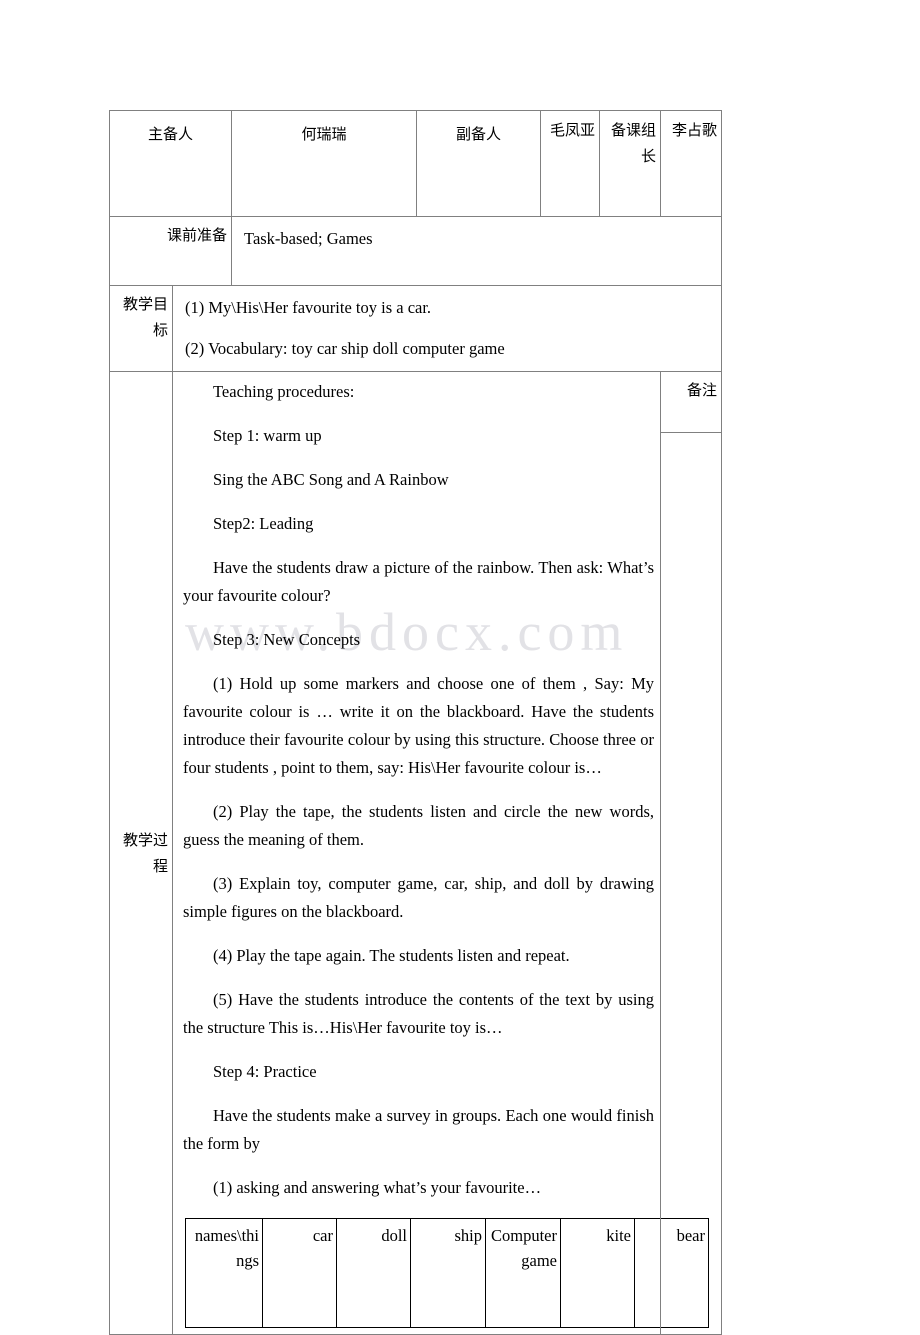 The height and width of the screenshot is (1335, 920). Describe the element at coordinates (224, 1273) in the screenshot. I see `survey-header-cell: names\things` at that location.